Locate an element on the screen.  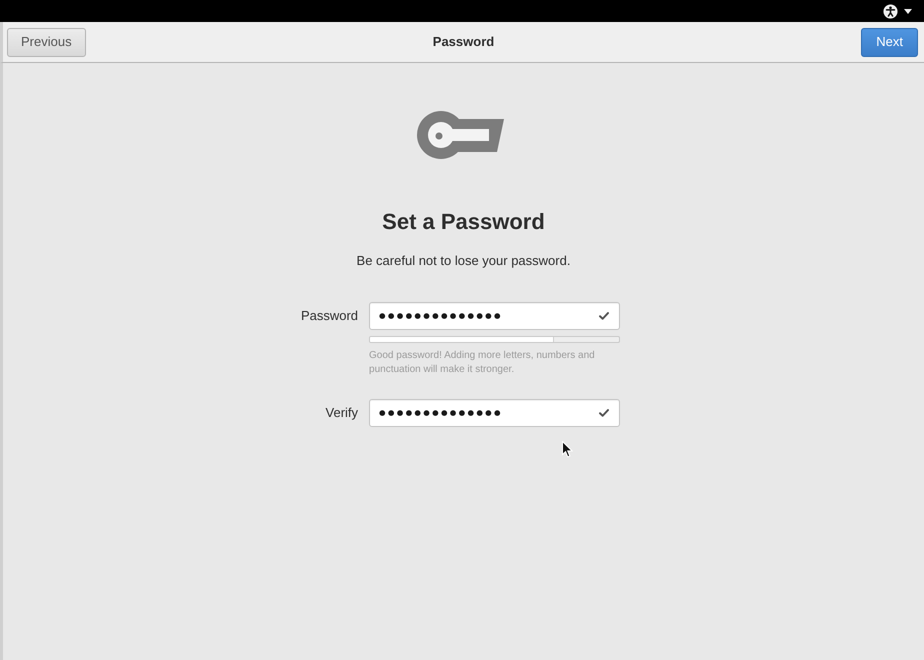
password-label: Password is located at coordinates (329, 316).